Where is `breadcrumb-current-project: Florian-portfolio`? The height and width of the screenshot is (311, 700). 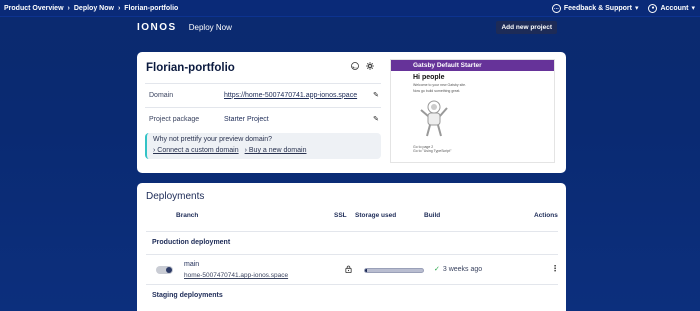 breadcrumb-current-project: Florian-portfolio is located at coordinates (151, 8).